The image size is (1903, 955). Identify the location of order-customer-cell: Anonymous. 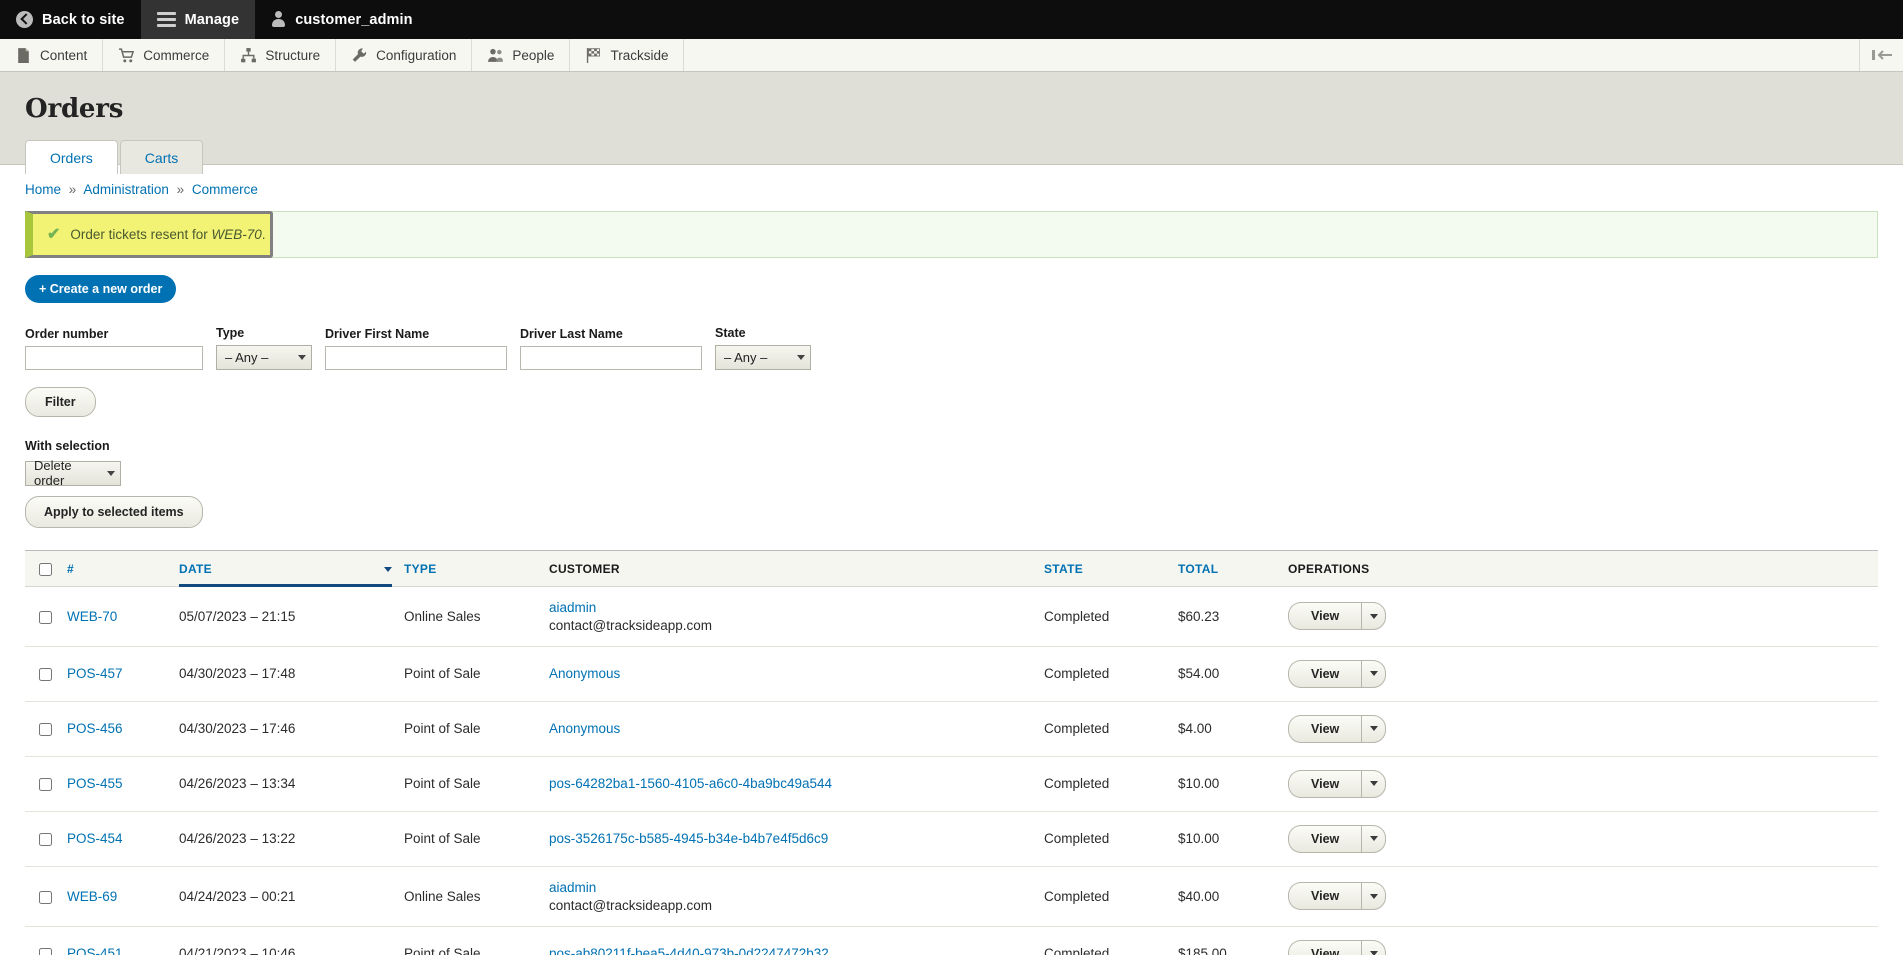
(790, 674).